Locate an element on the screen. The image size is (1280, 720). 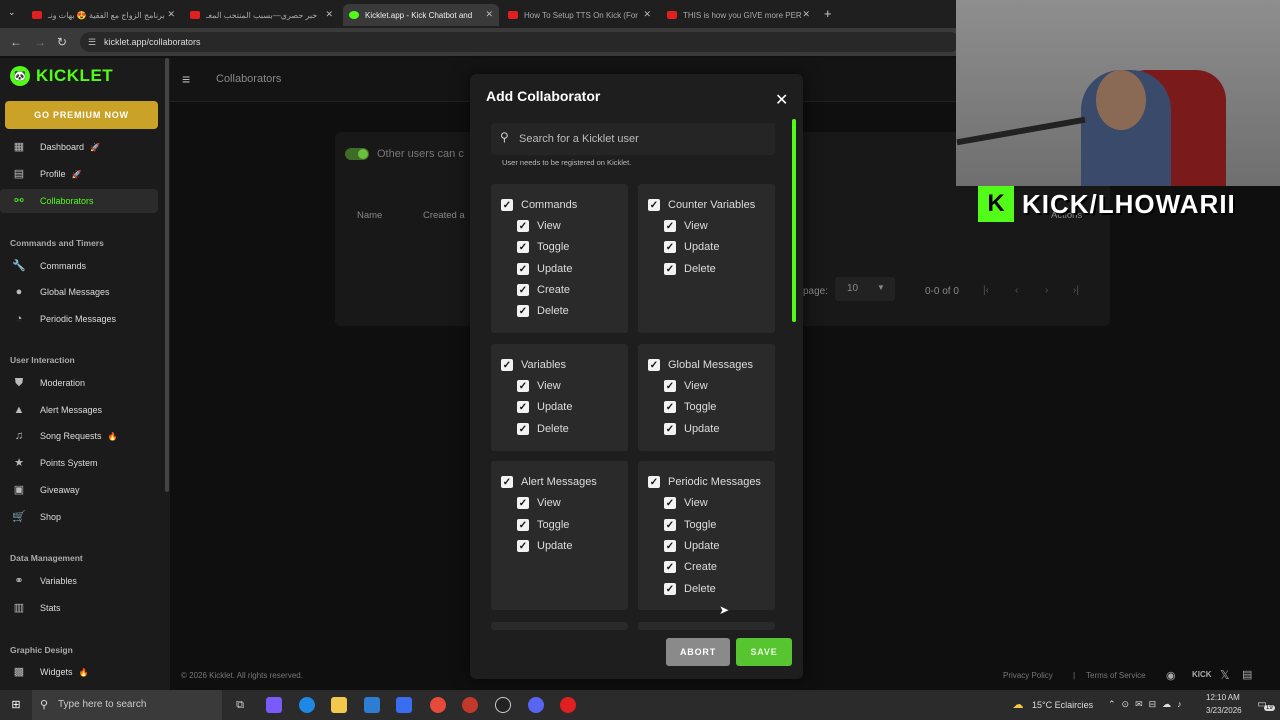
sidebar-item-shop: 🛒 Shop is located at coordinates (79, 517).